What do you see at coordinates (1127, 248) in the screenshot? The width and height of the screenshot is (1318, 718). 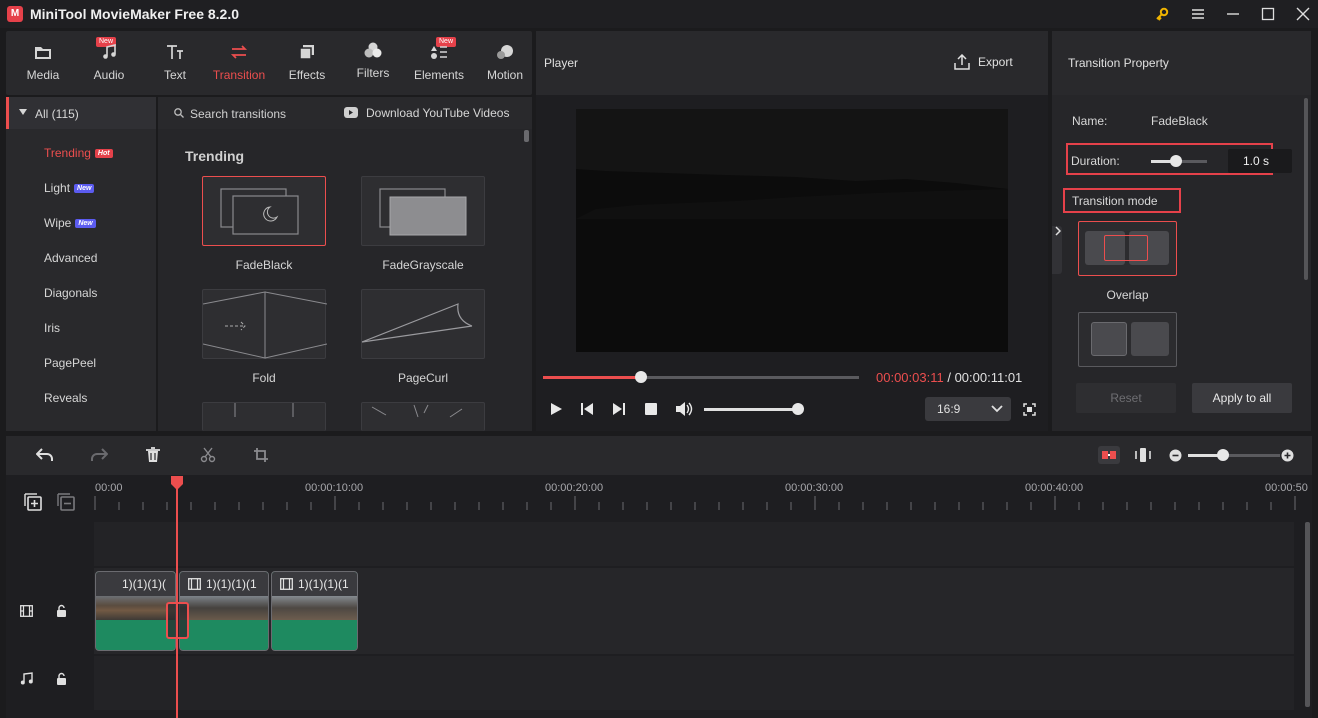 I see `mode-overlap` at bounding box center [1127, 248].